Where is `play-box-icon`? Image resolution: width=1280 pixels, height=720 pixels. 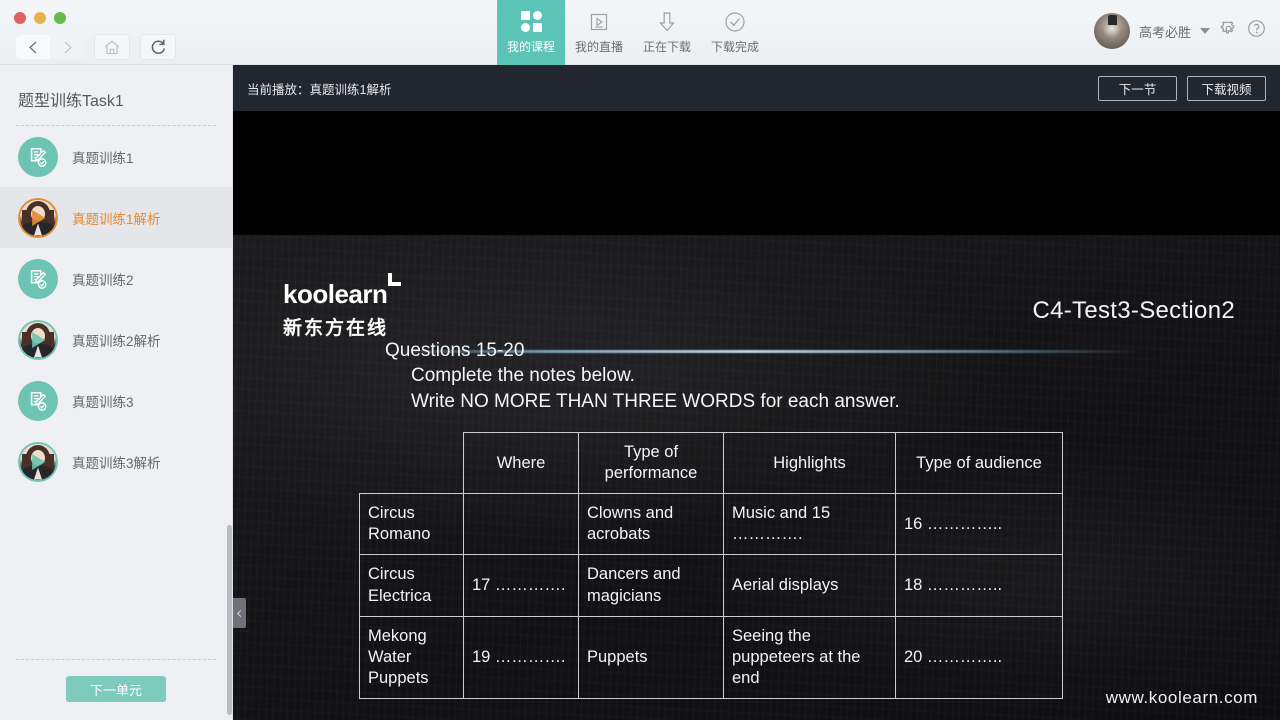 play-box-icon is located at coordinates (599, 22).